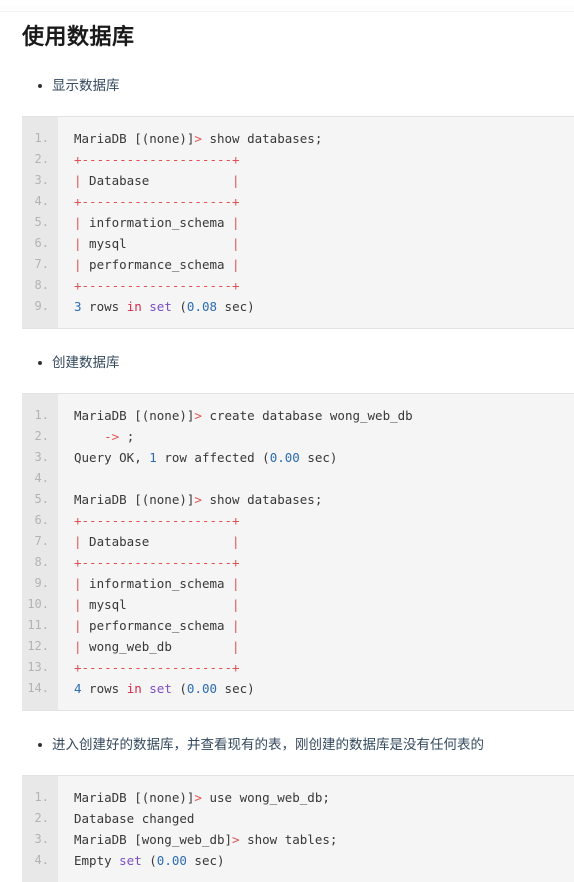  I want to click on list-item: 进入创建好的数据库，并查看现有的表，刚创建的数据库是没有任何表的, so click(306, 745).